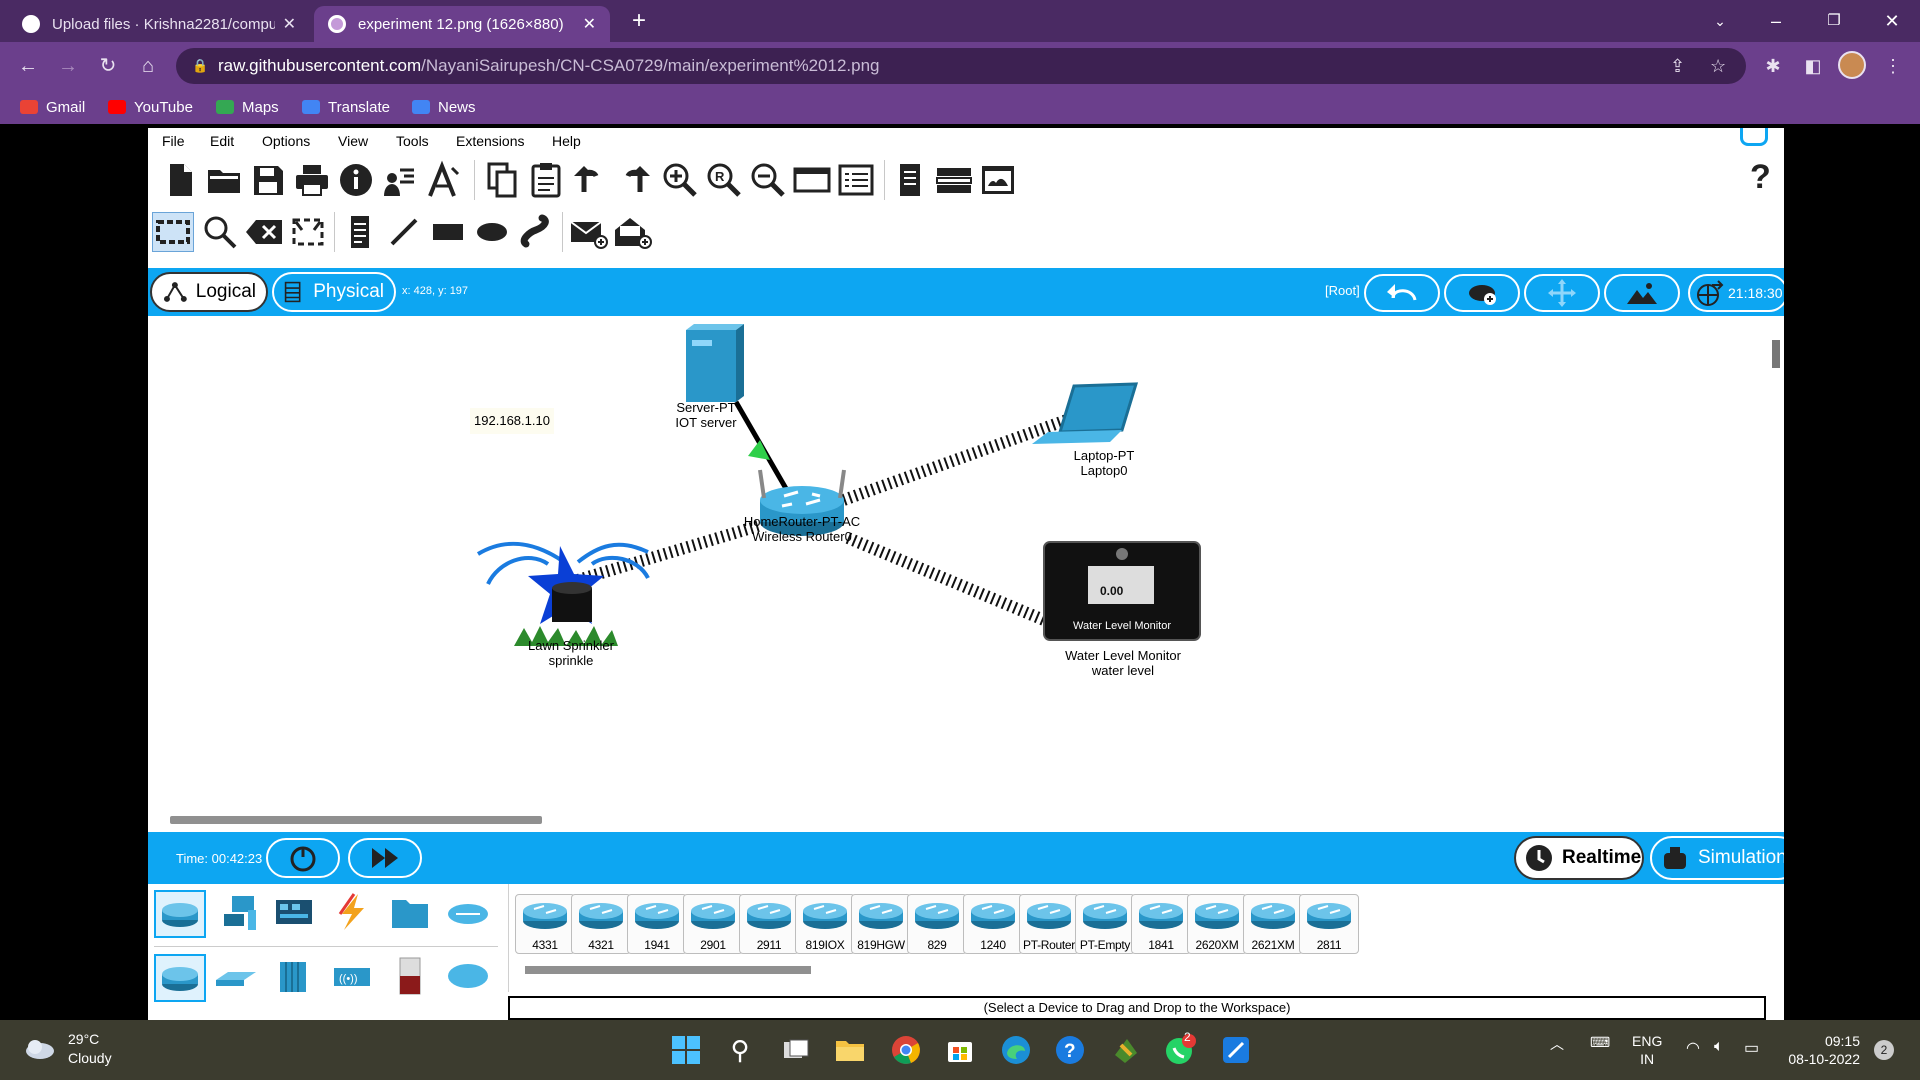 Image resolution: width=1920 pixels, height=1080 pixels. I want to click on search-icon: ⚲, so click(740, 1050).